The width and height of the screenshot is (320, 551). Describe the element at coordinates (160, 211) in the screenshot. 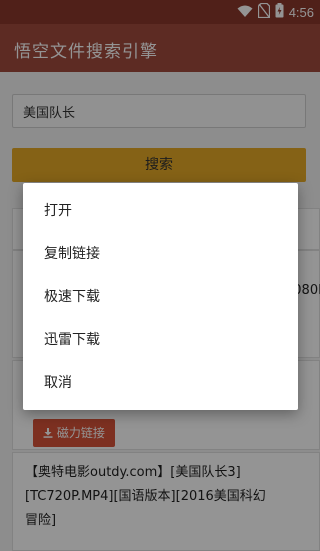

I see `menu-item-open: 打开` at that location.